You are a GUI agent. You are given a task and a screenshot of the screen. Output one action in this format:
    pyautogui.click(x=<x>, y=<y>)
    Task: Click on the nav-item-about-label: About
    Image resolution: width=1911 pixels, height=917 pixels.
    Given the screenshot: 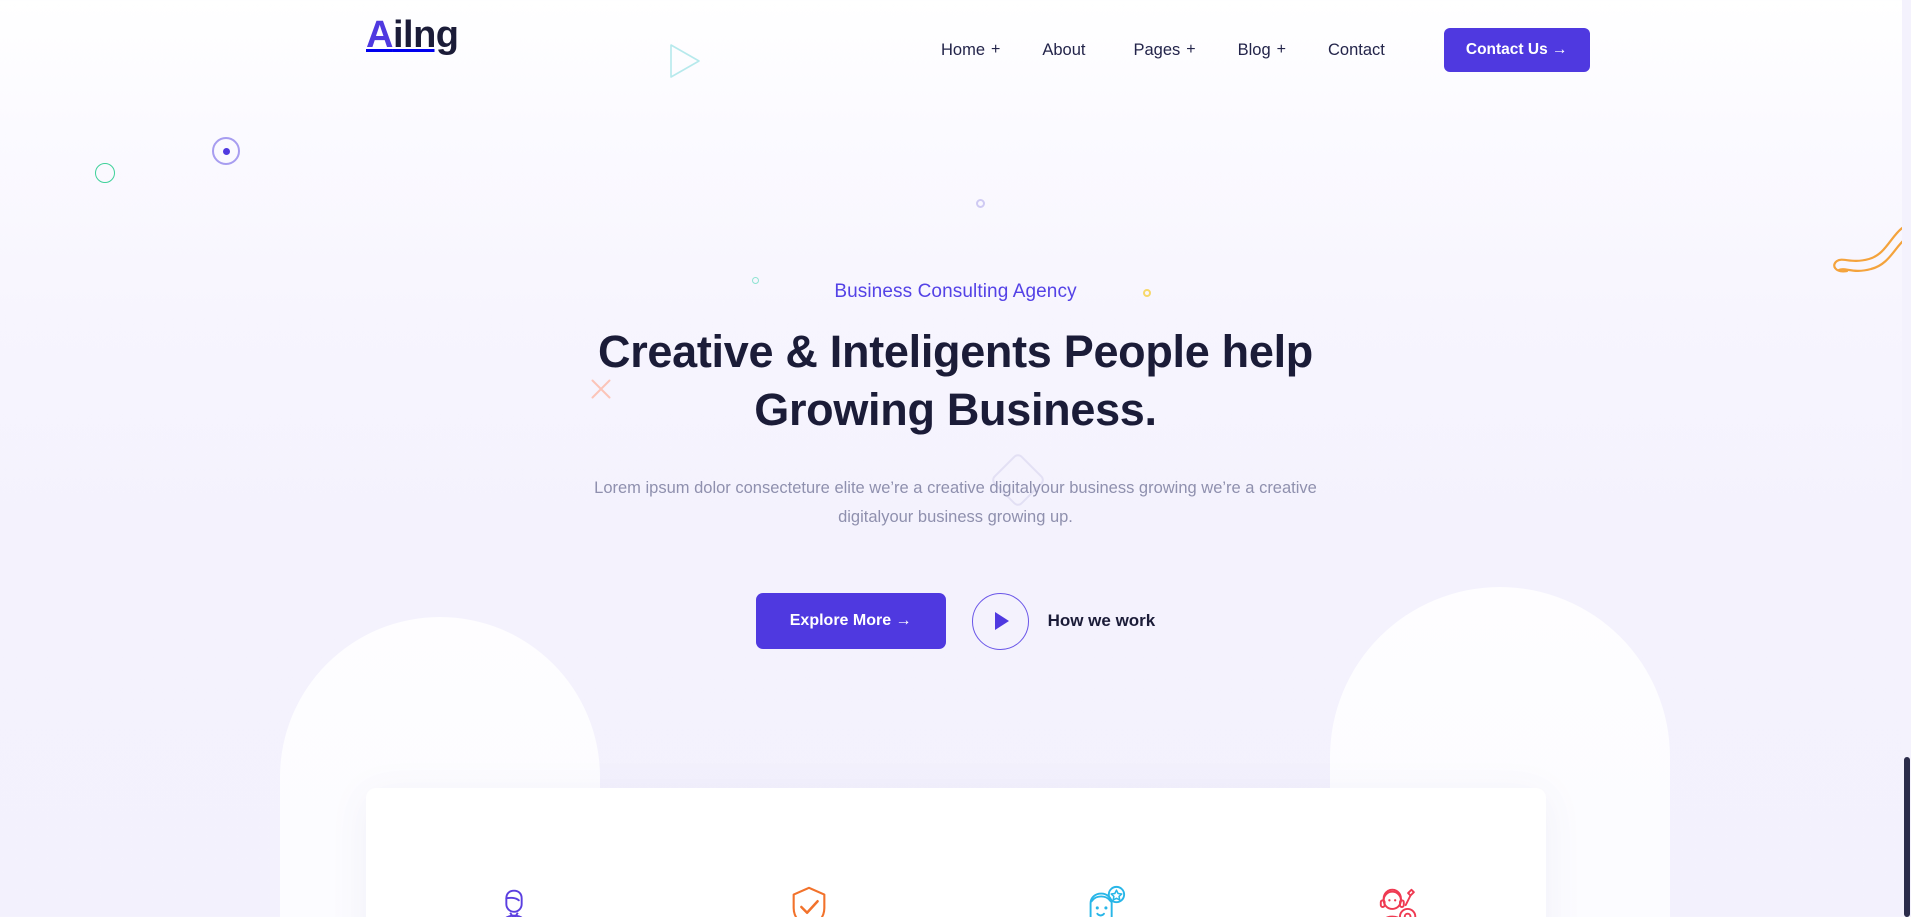 What is the action you would take?
    pyautogui.click(x=1064, y=49)
    